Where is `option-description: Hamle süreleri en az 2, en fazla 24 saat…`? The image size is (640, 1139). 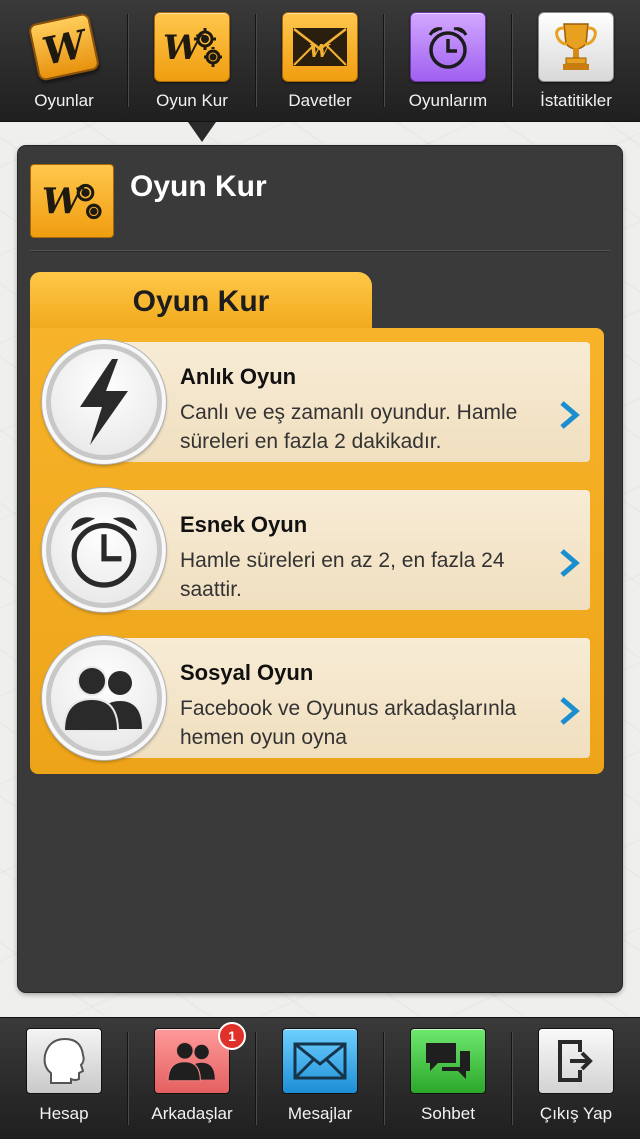 option-description: Hamle süreleri en az 2, en fazla 24 saat… is located at coordinates (342, 575).